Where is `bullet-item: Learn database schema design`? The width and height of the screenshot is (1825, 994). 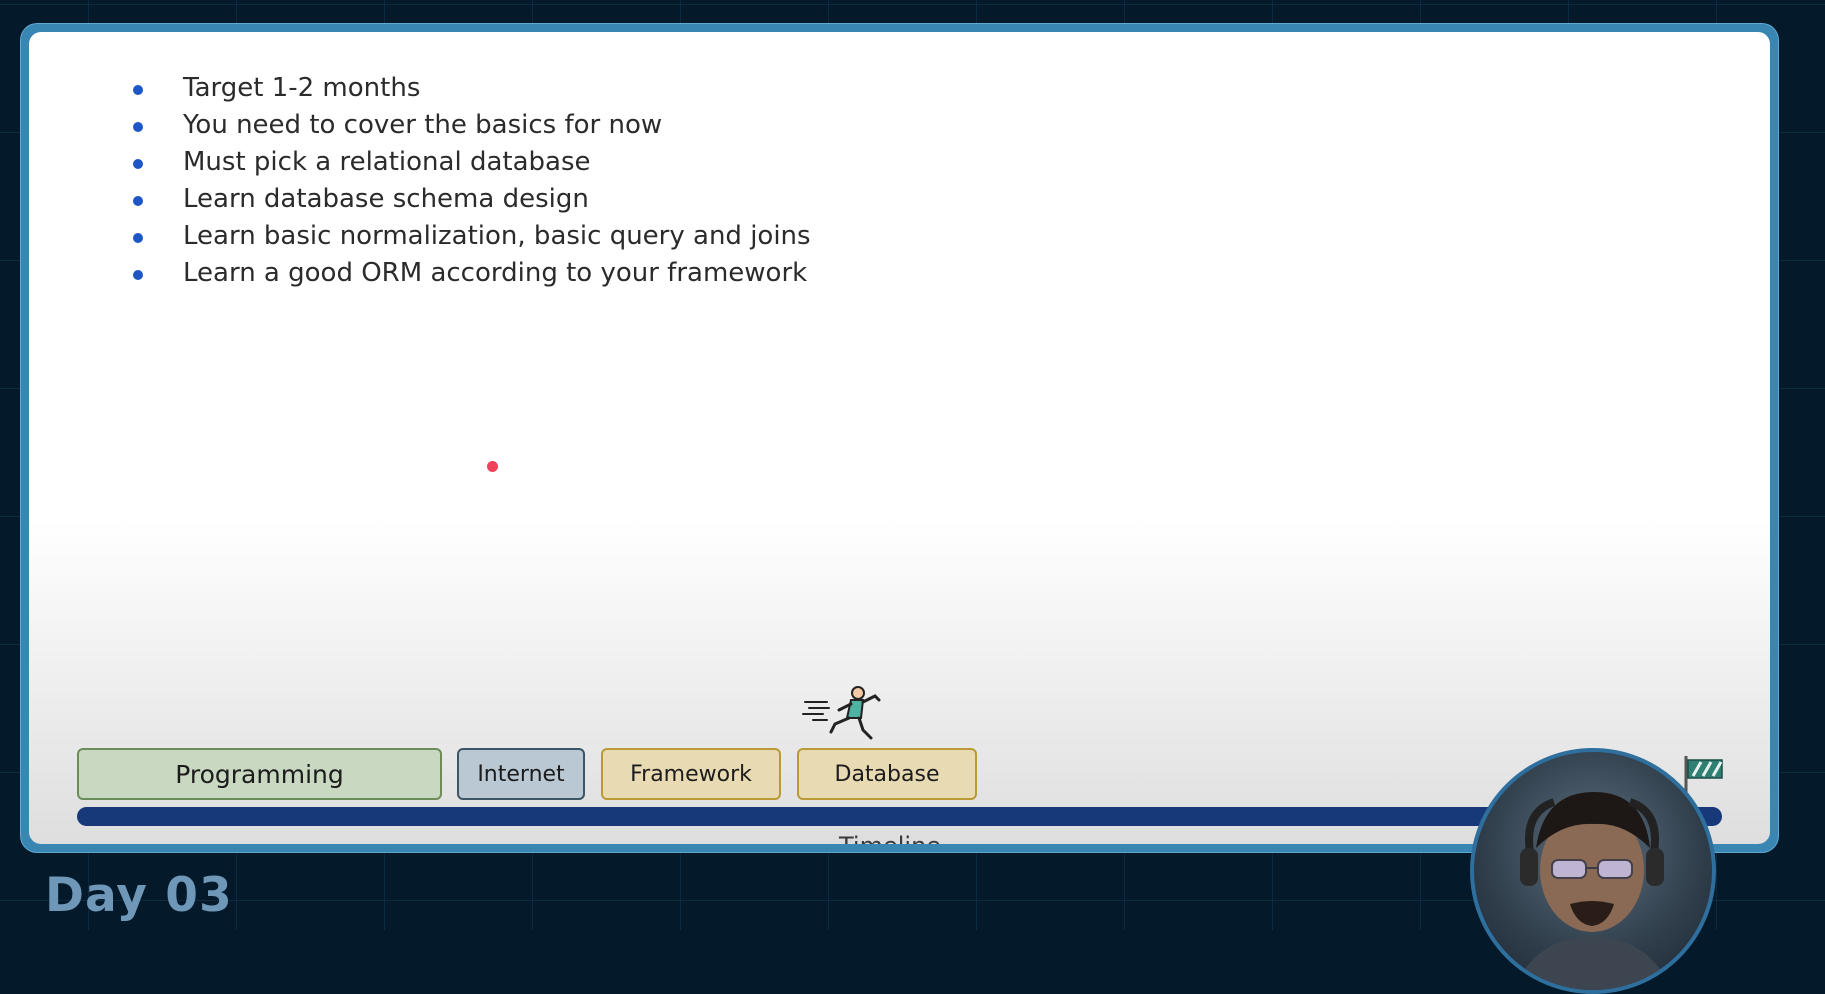
bullet-item: Learn database schema design is located at coordinates (470, 199).